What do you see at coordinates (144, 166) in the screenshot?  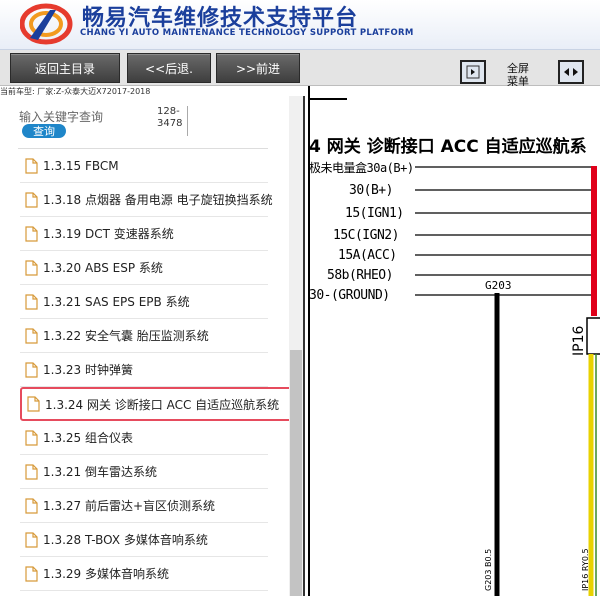 I see `toc-item: 1.3.15 FBCM` at bounding box center [144, 166].